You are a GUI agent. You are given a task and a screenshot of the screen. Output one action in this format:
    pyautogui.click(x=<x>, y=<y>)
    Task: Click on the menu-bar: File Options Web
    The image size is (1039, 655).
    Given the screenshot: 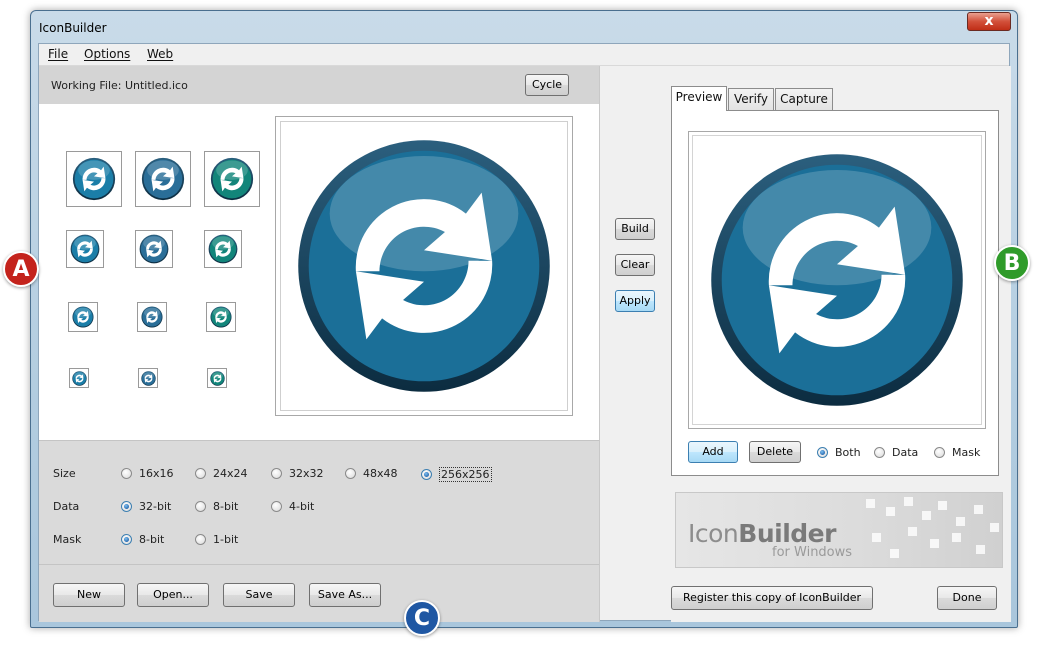 What is the action you would take?
    pyautogui.click(x=524, y=55)
    